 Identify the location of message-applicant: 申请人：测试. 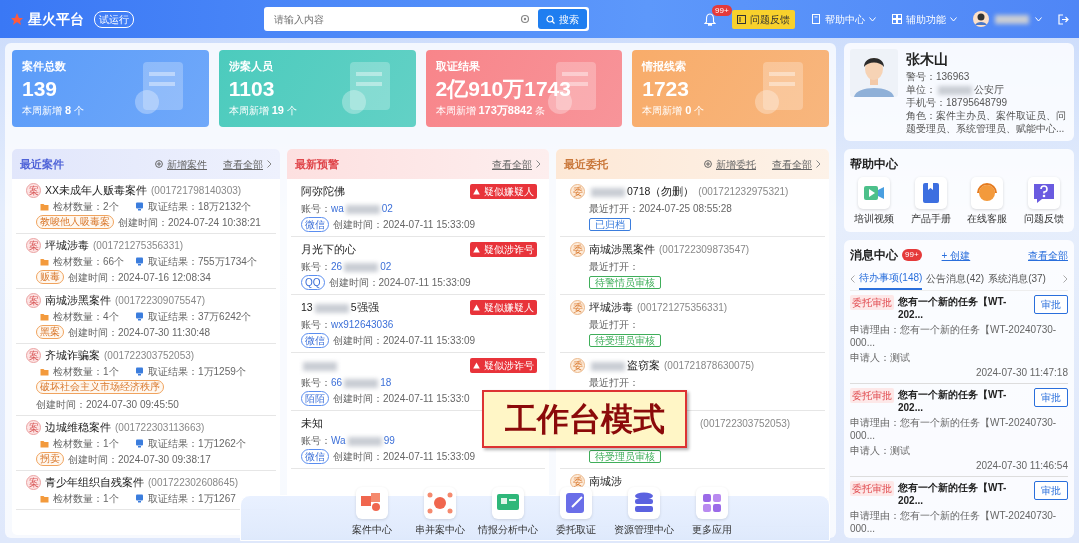
(880, 450).